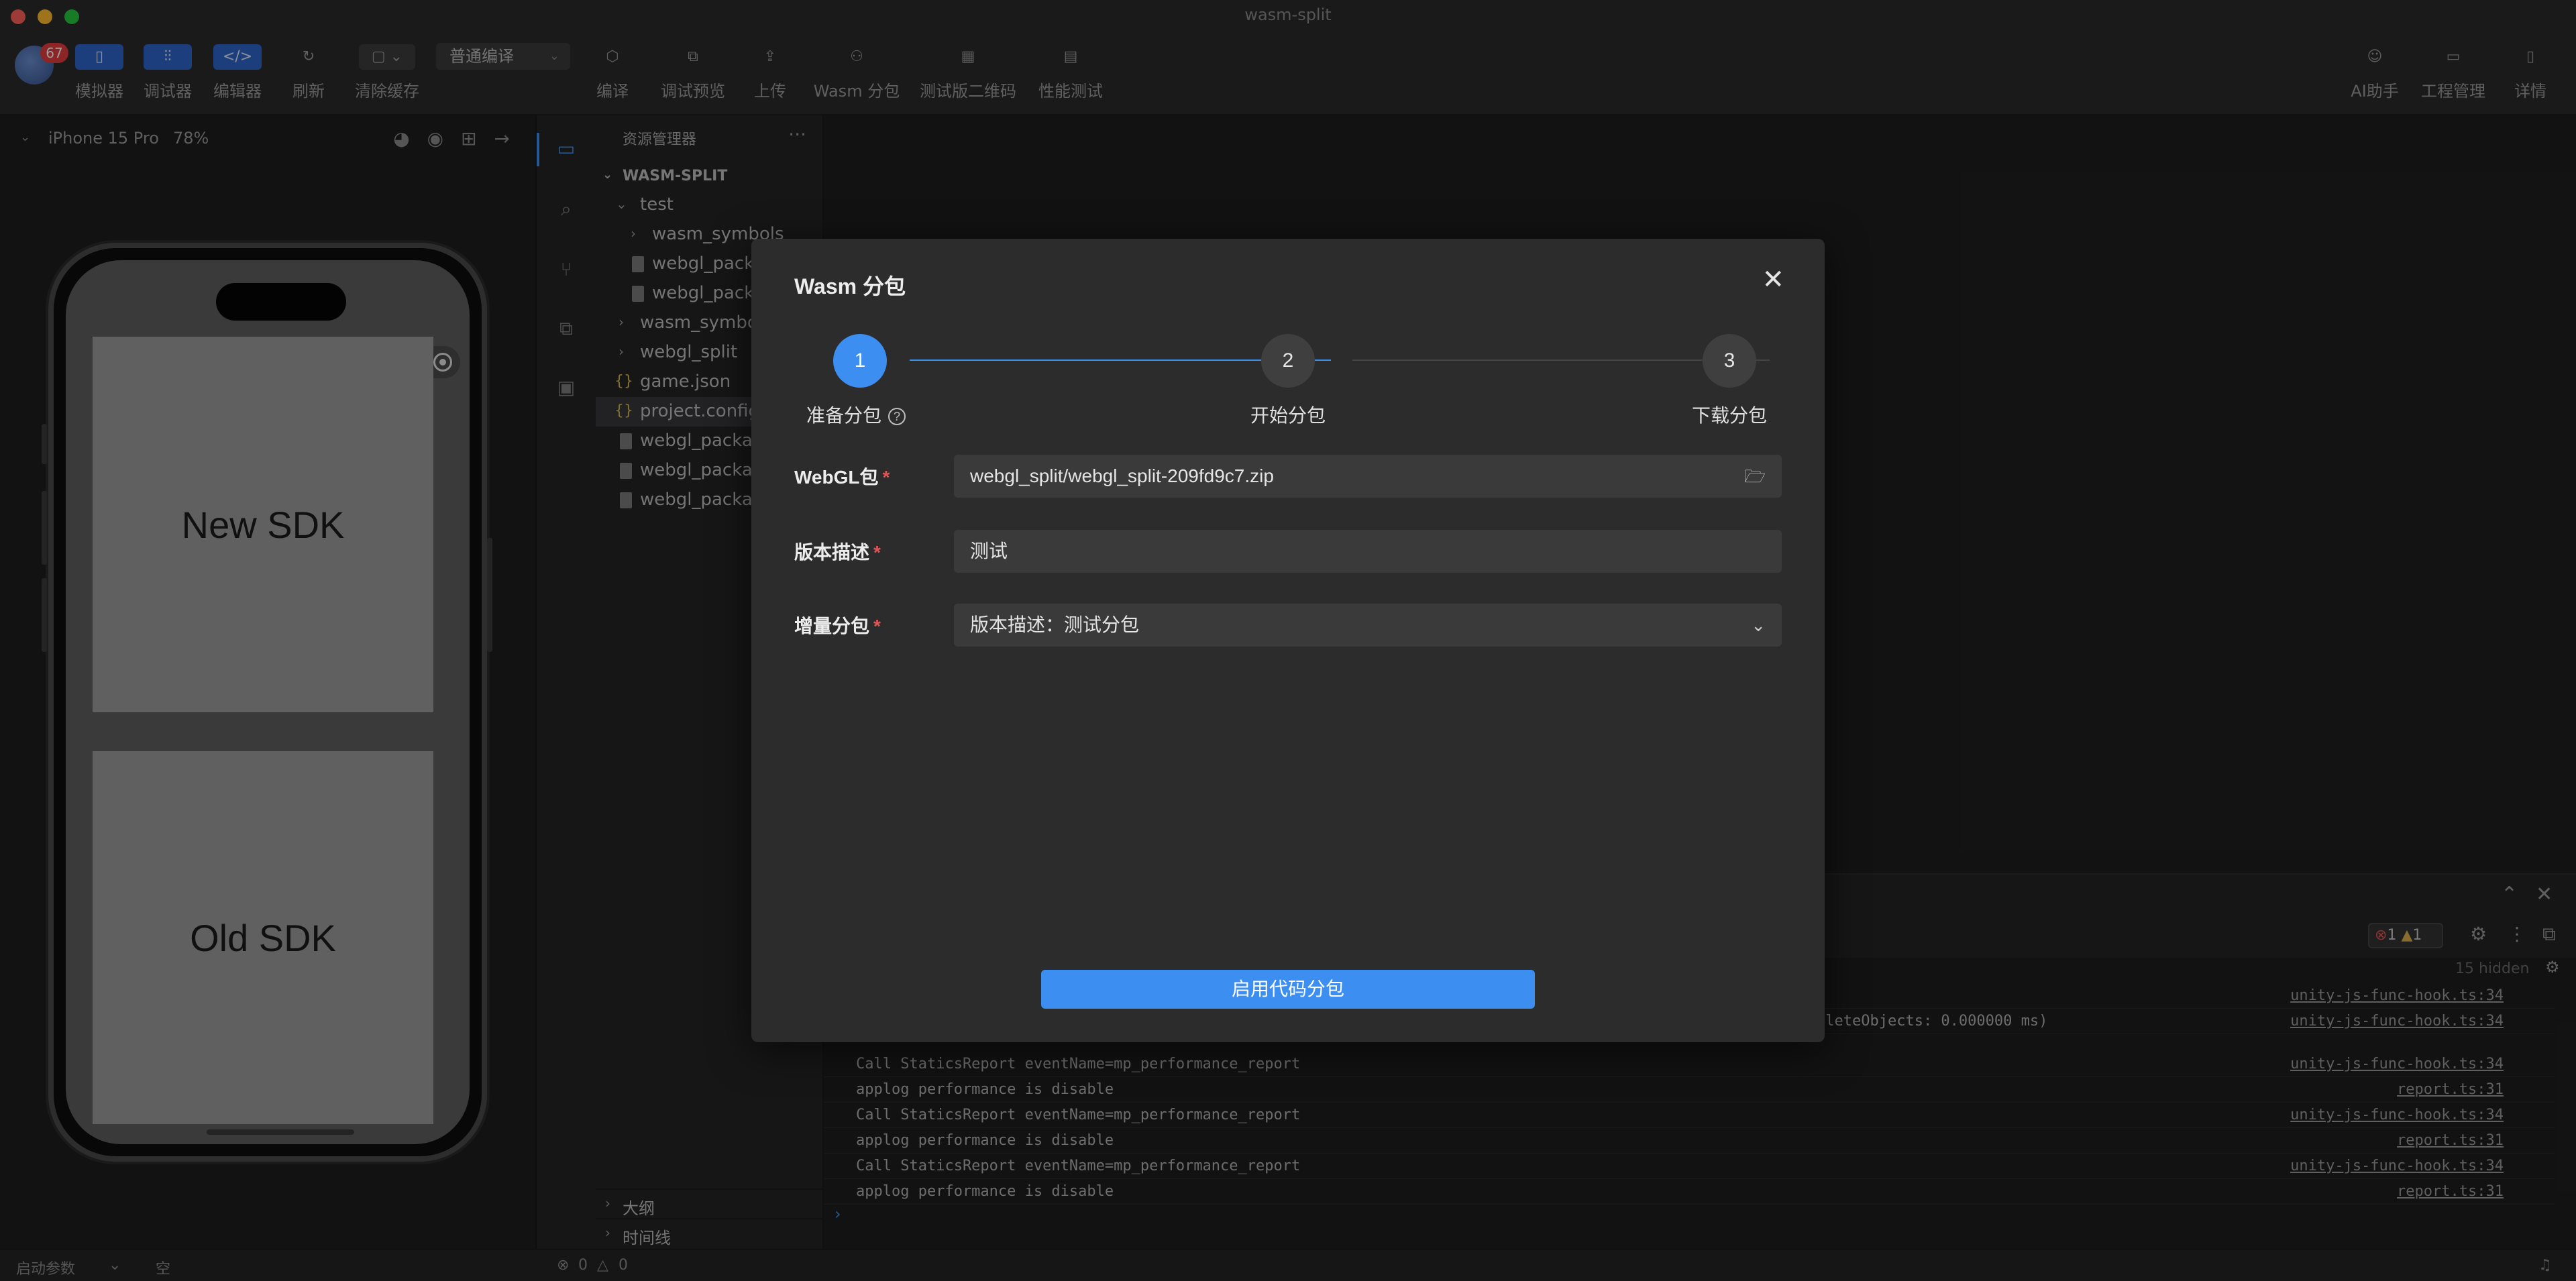 This screenshot has width=2576, height=1281. What do you see at coordinates (842, 477) in the screenshot?
I see `webgl-package-label: WebGL包 *` at bounding box center [842, 477].